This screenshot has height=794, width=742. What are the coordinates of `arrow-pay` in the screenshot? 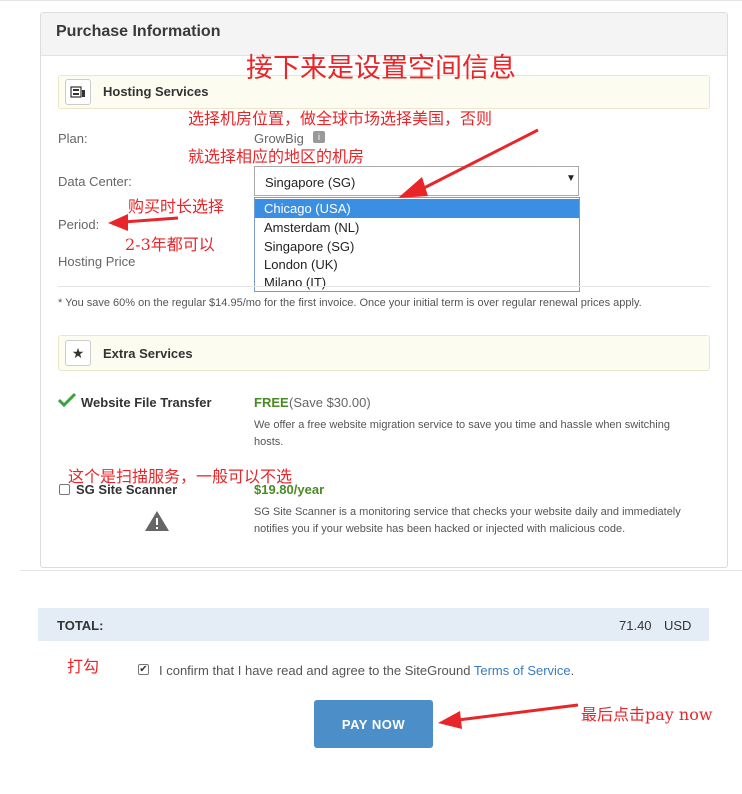 It's located at (518, 712).